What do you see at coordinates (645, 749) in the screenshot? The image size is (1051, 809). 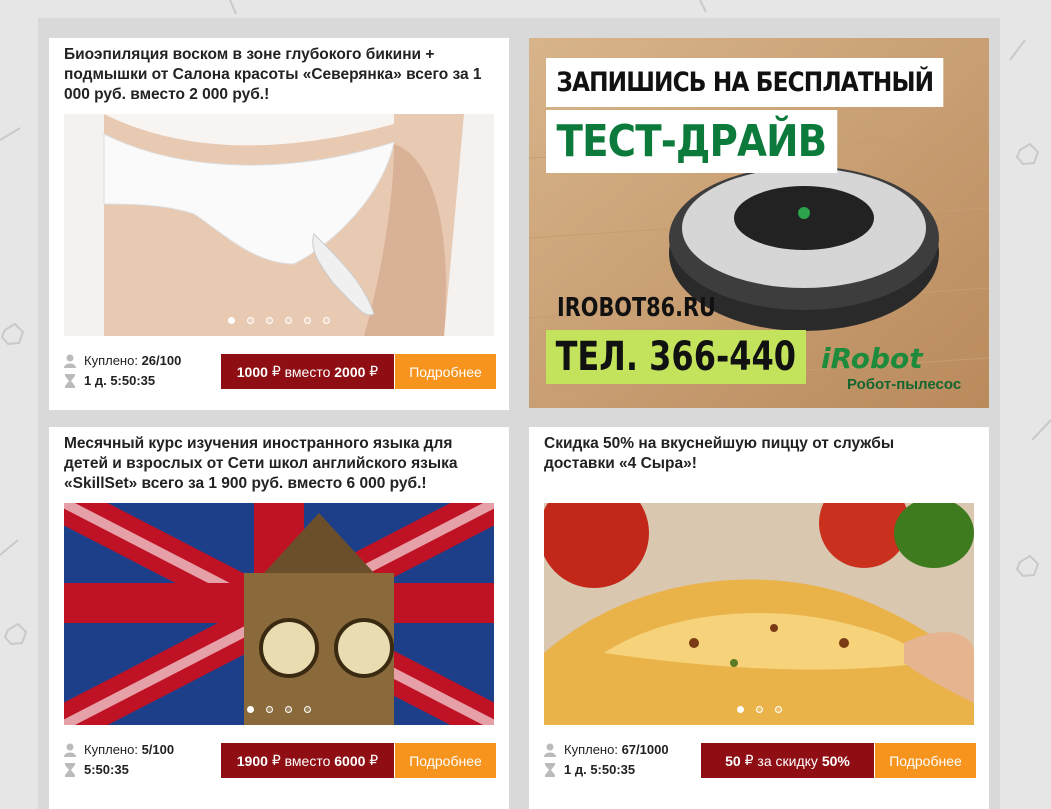 I see `bought-value: 67/1000` at bounding box center [645, 749].